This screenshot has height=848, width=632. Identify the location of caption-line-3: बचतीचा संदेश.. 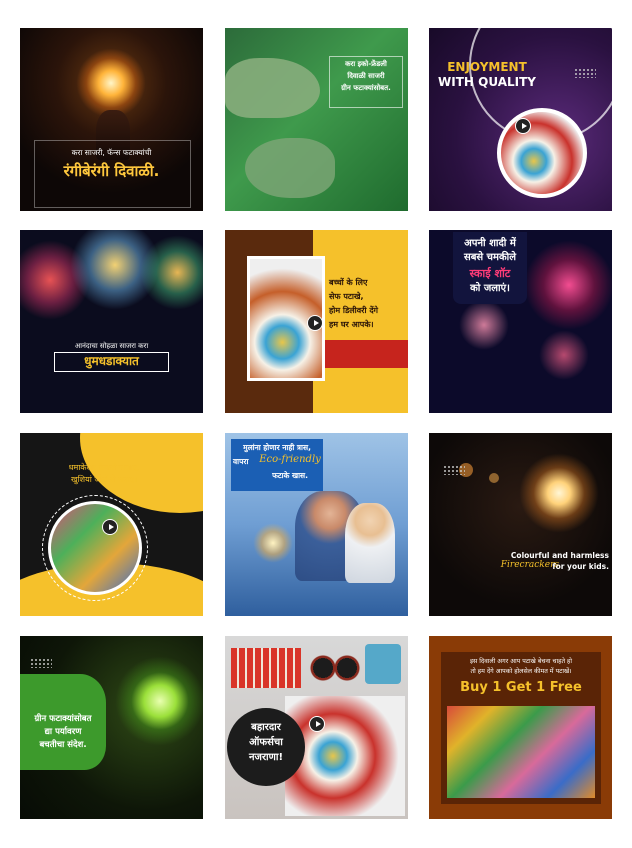
(63, 745).